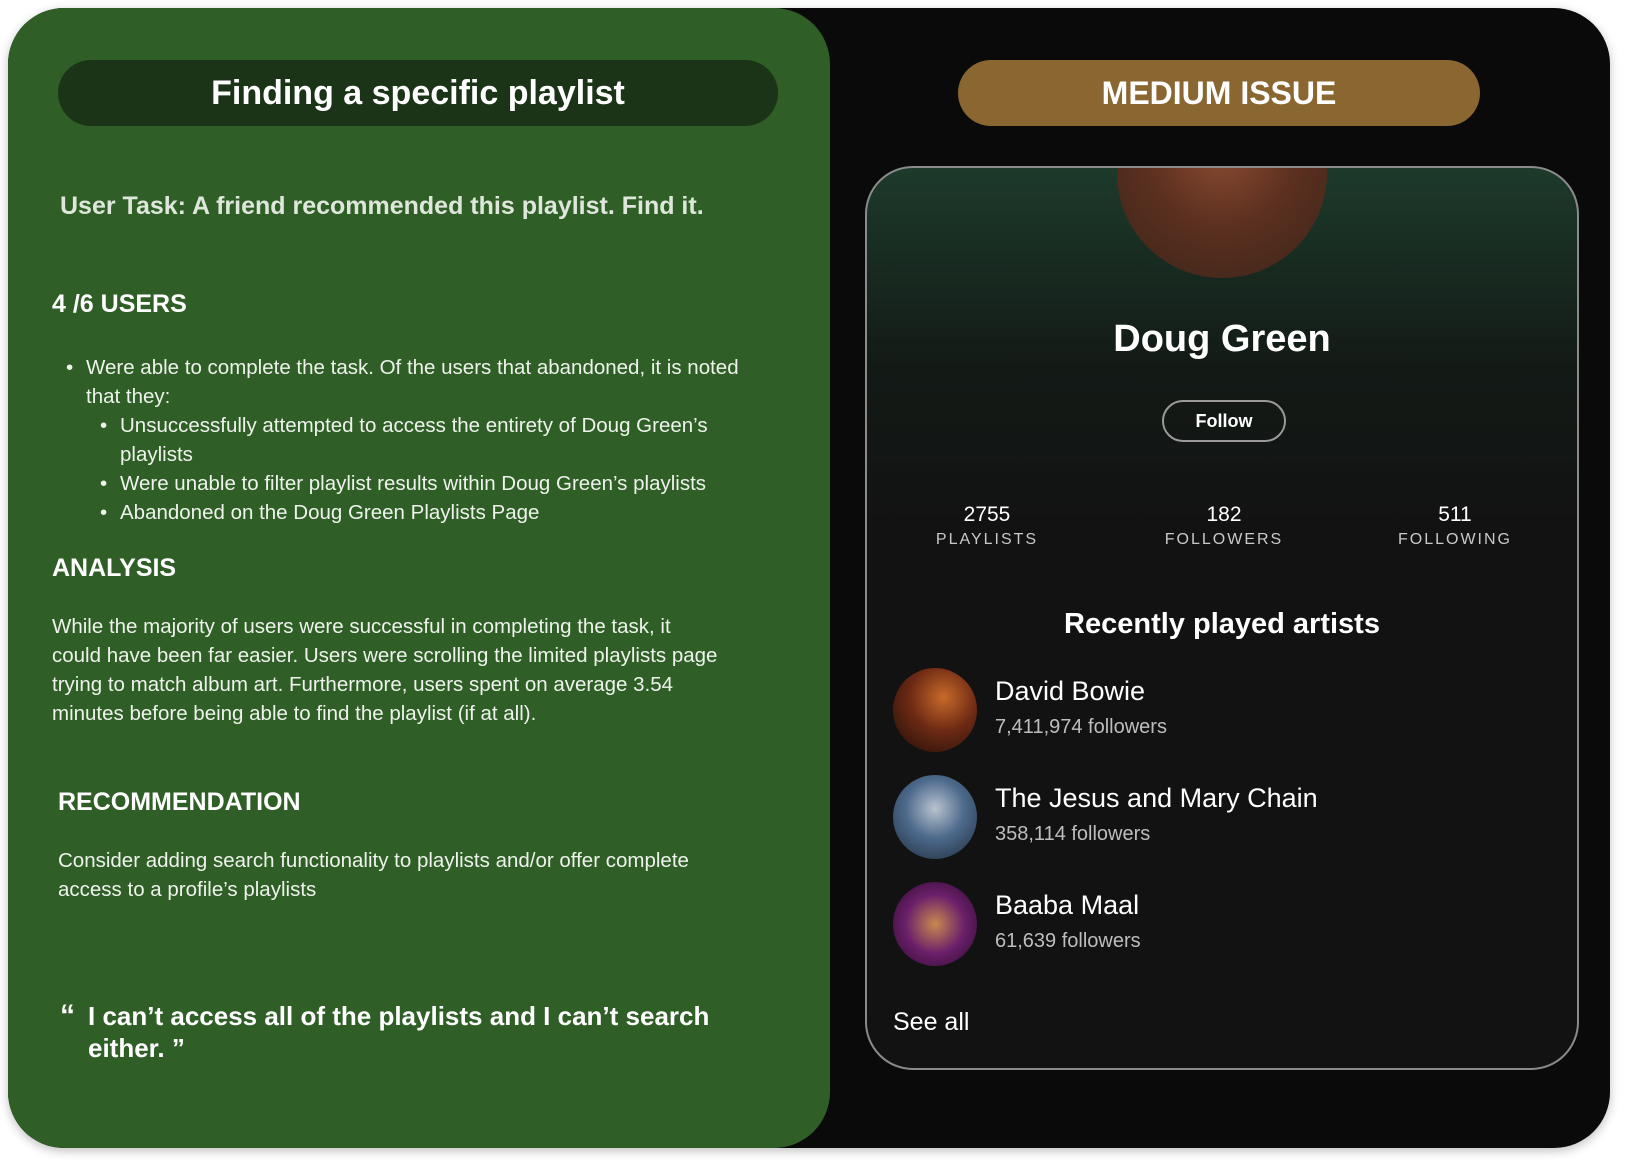 Image resolution: width=1632 pixels, height=1170 pixels. Describe the element at coordinates (126, 1048) in the screenshot. I see `quote-line: either.` at that location.